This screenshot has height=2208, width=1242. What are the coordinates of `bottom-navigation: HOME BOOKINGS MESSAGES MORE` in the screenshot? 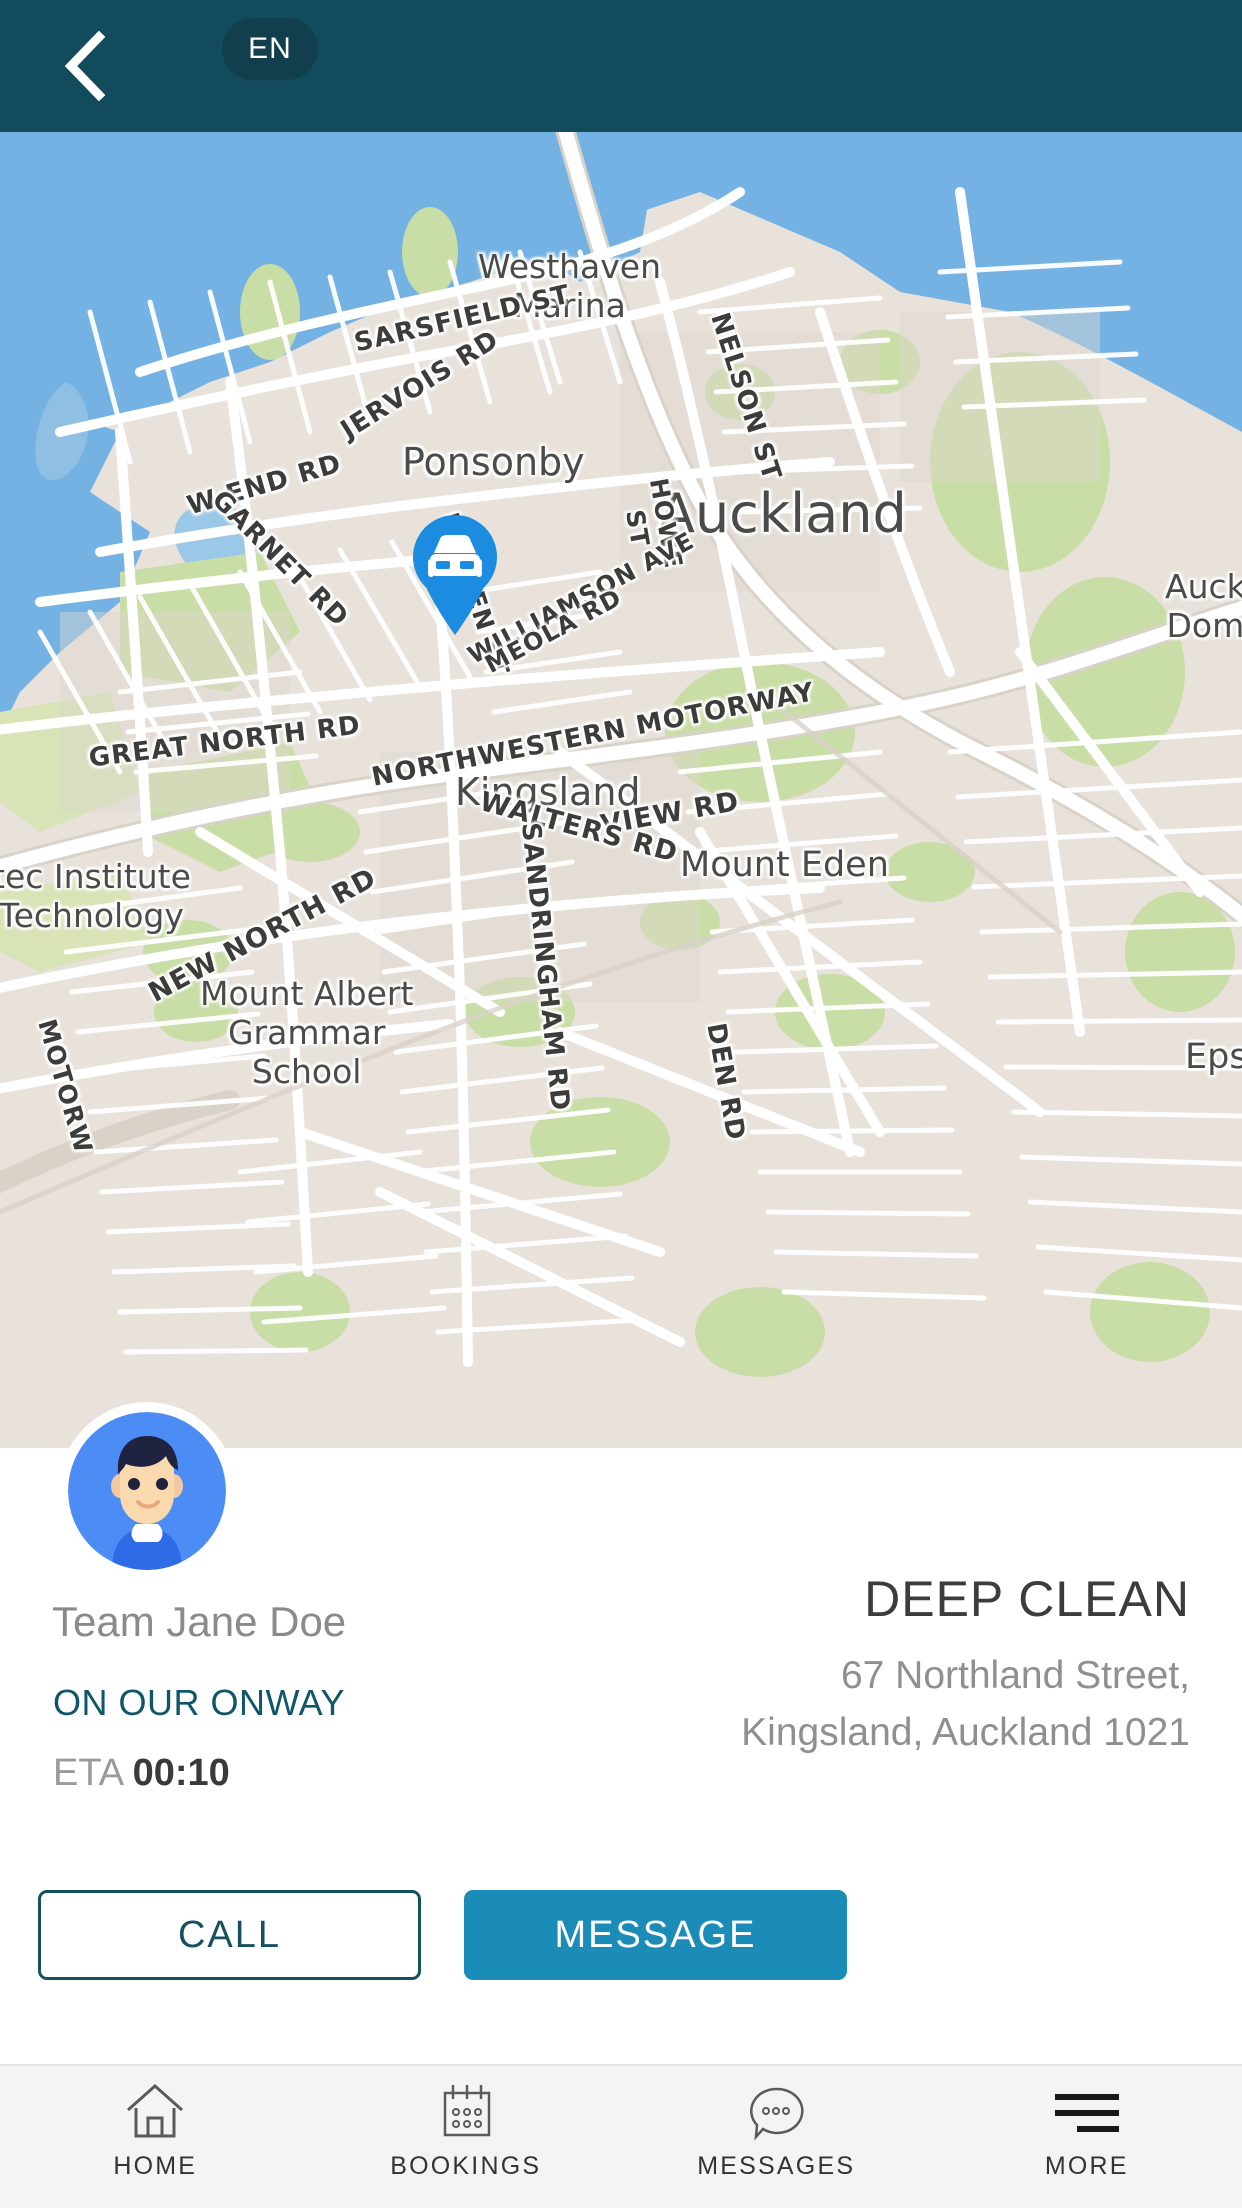 It's located at (621, 2136).